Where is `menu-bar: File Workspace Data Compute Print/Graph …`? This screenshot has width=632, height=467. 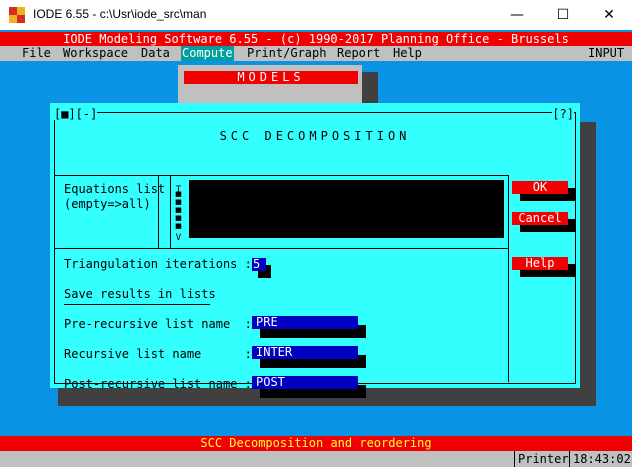
menu-bar: File Workspace Data Compute Print/Graph … is located at coordinates (316, 53).